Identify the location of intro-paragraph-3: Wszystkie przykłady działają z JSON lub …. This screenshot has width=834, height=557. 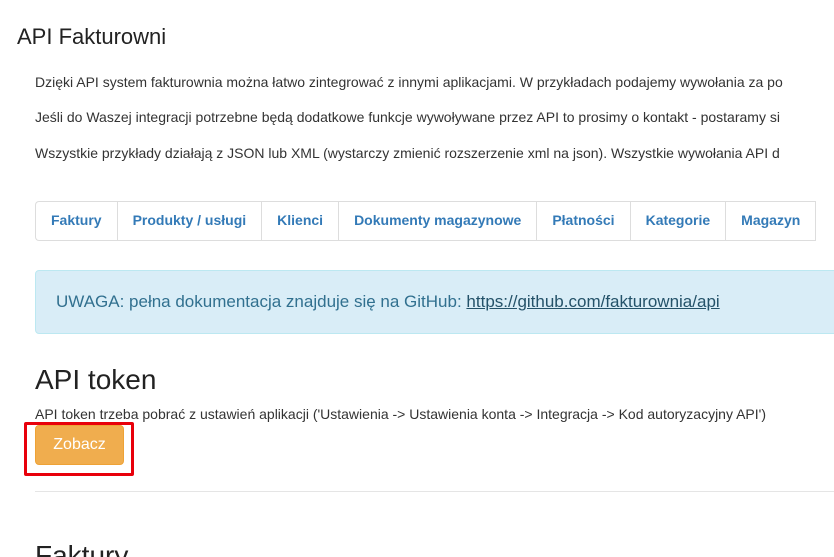
(407, 153).